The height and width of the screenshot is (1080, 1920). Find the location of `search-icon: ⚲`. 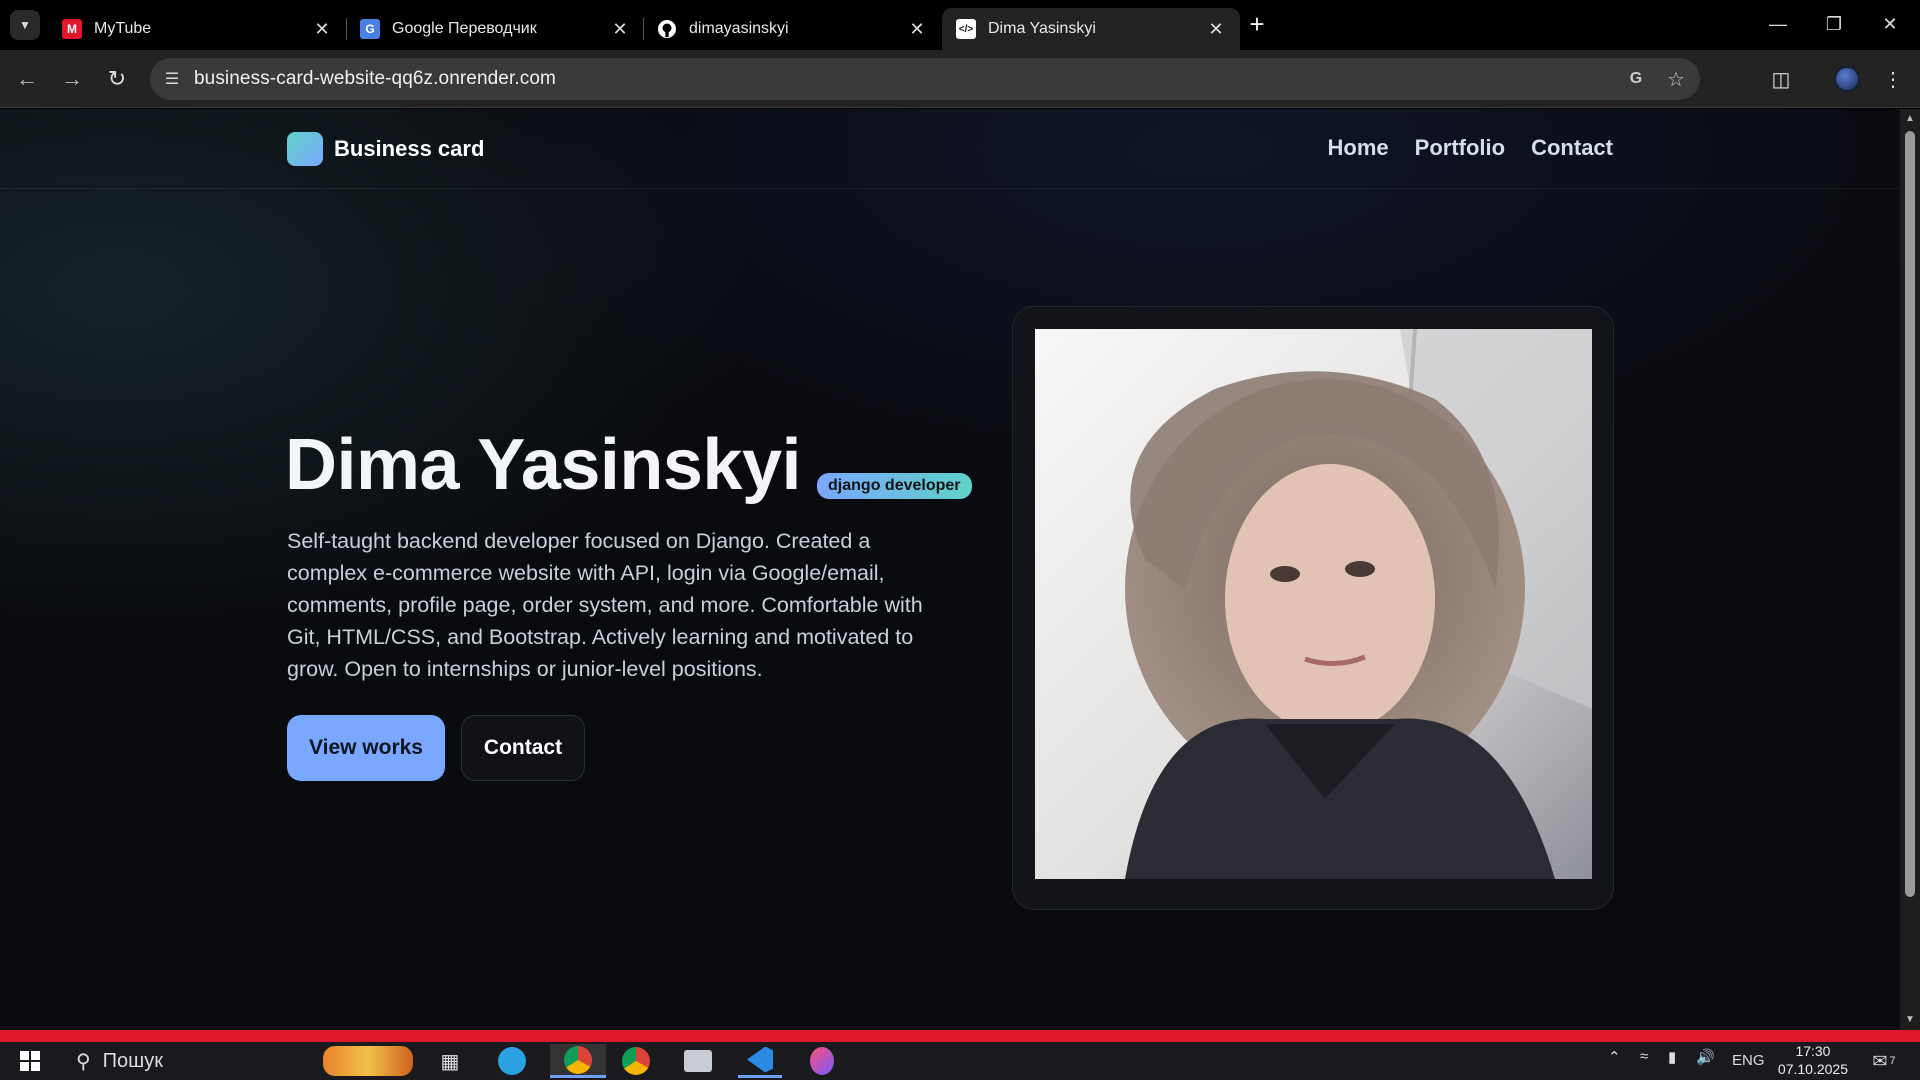

search-icon: ⚲ is located at coordinates (83, 1061).